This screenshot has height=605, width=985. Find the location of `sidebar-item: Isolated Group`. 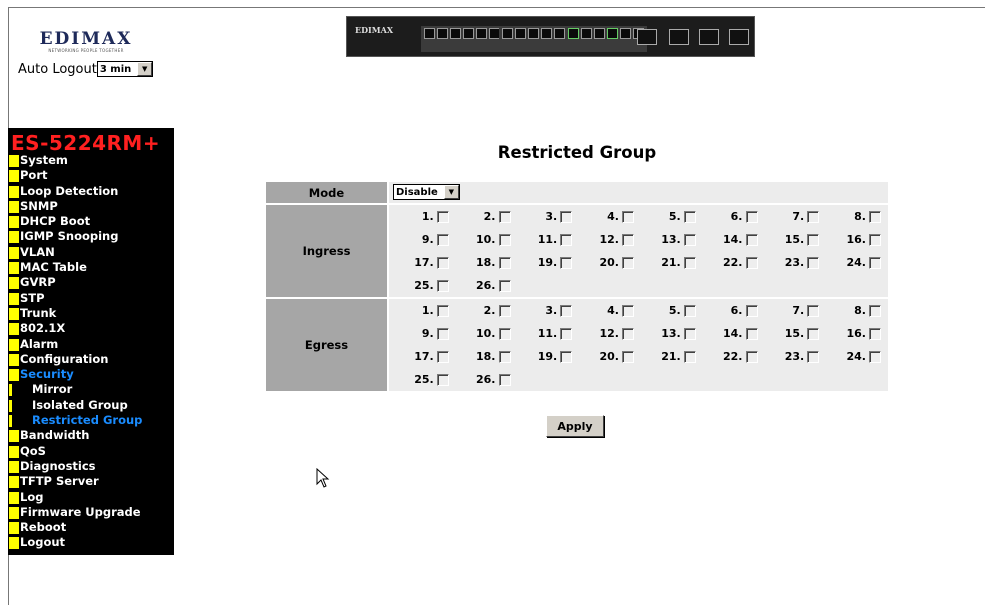

sidebar-item: Isolated Group is located at coordinates (91, 405).